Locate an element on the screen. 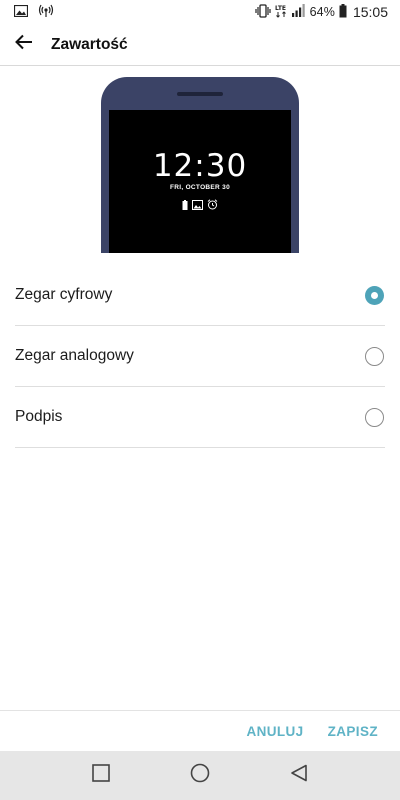  status-time: 15:05 is located at coordinates (370, 12).